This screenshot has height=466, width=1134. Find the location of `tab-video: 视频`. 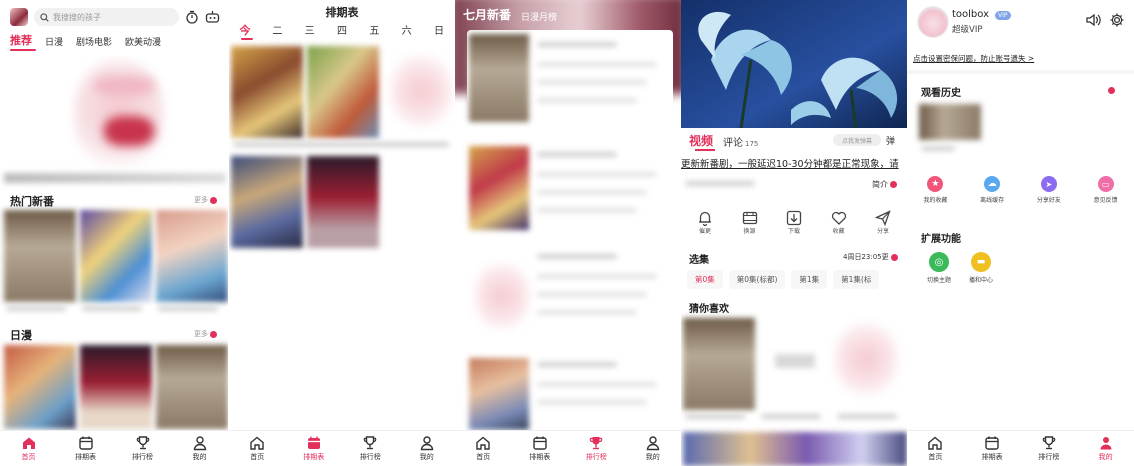

tab-video: 视频 is located at coordinates (701, 140).